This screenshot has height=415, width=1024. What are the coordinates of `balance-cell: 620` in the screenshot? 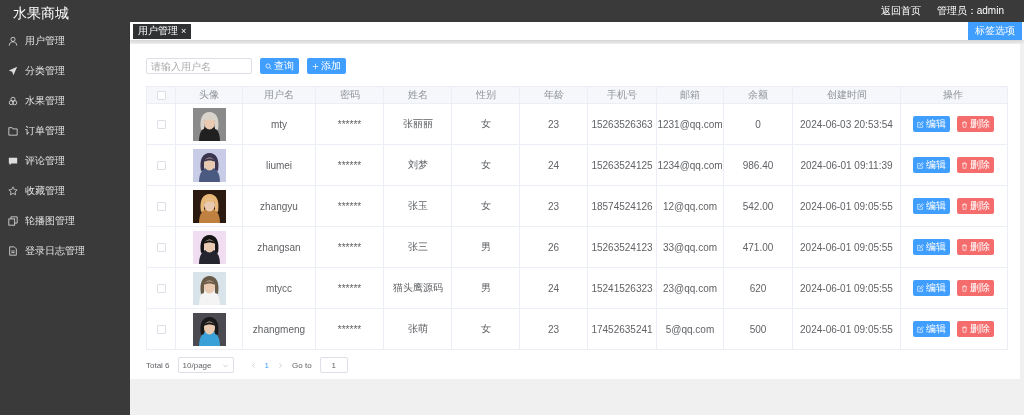 It's located at (757, 288).